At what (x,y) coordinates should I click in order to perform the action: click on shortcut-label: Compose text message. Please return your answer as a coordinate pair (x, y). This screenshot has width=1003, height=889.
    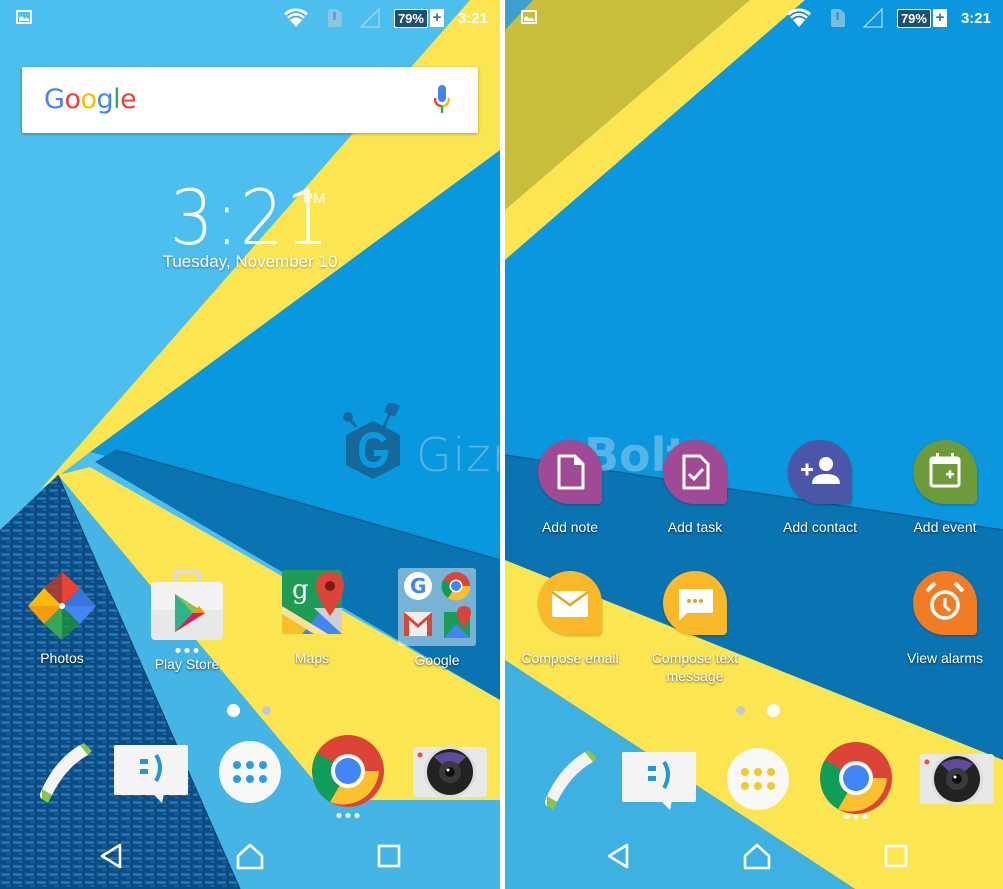
    Looking at the image, I should click on (695, 667).